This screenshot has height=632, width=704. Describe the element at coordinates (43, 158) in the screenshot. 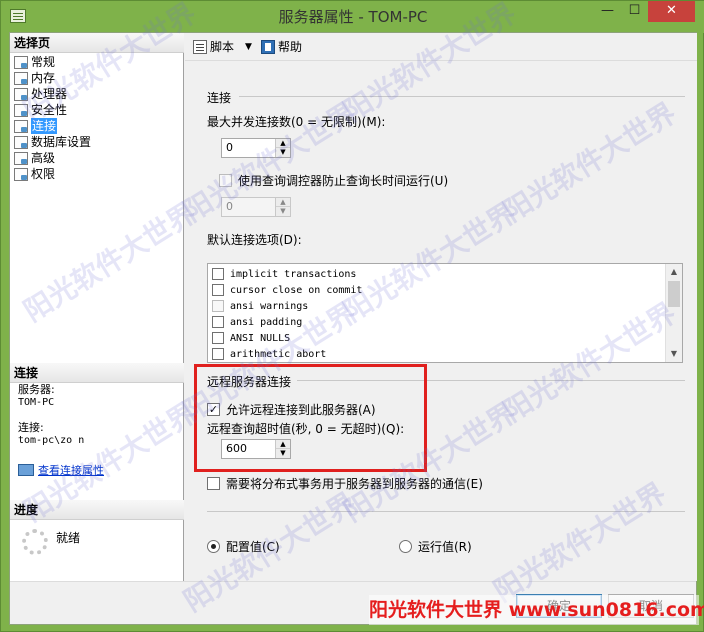

I see `nav-label: 高级` at that location.